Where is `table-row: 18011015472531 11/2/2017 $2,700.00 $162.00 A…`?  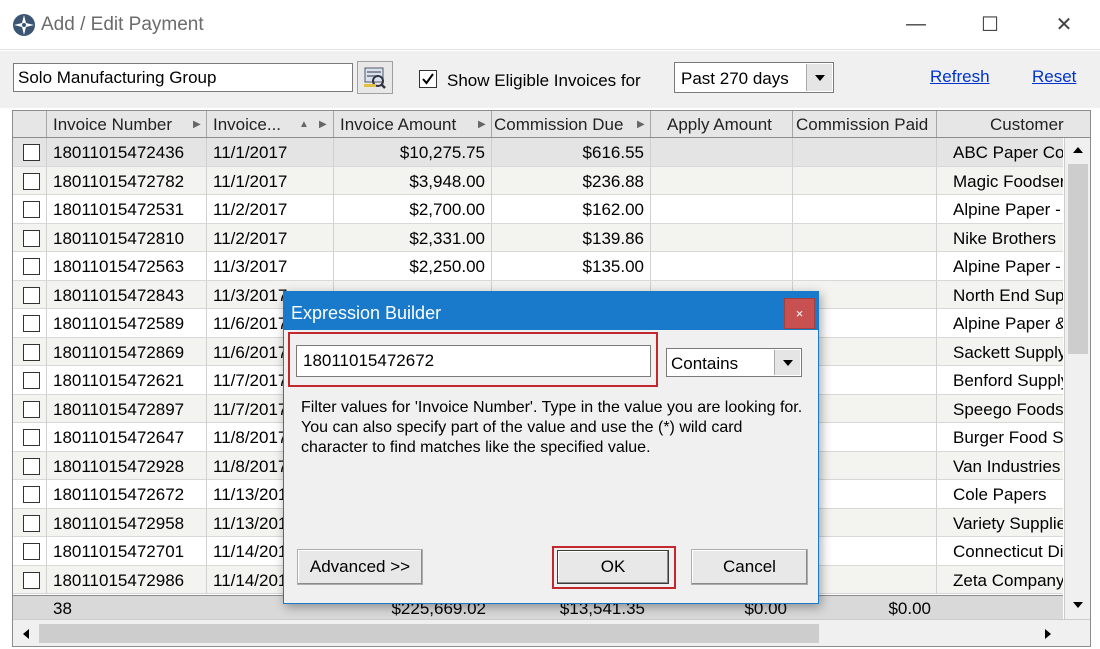 table-row: 18011015472531 11/2/2017 $2,700.00 $162.00 A… is located at coordinates (538, 209).